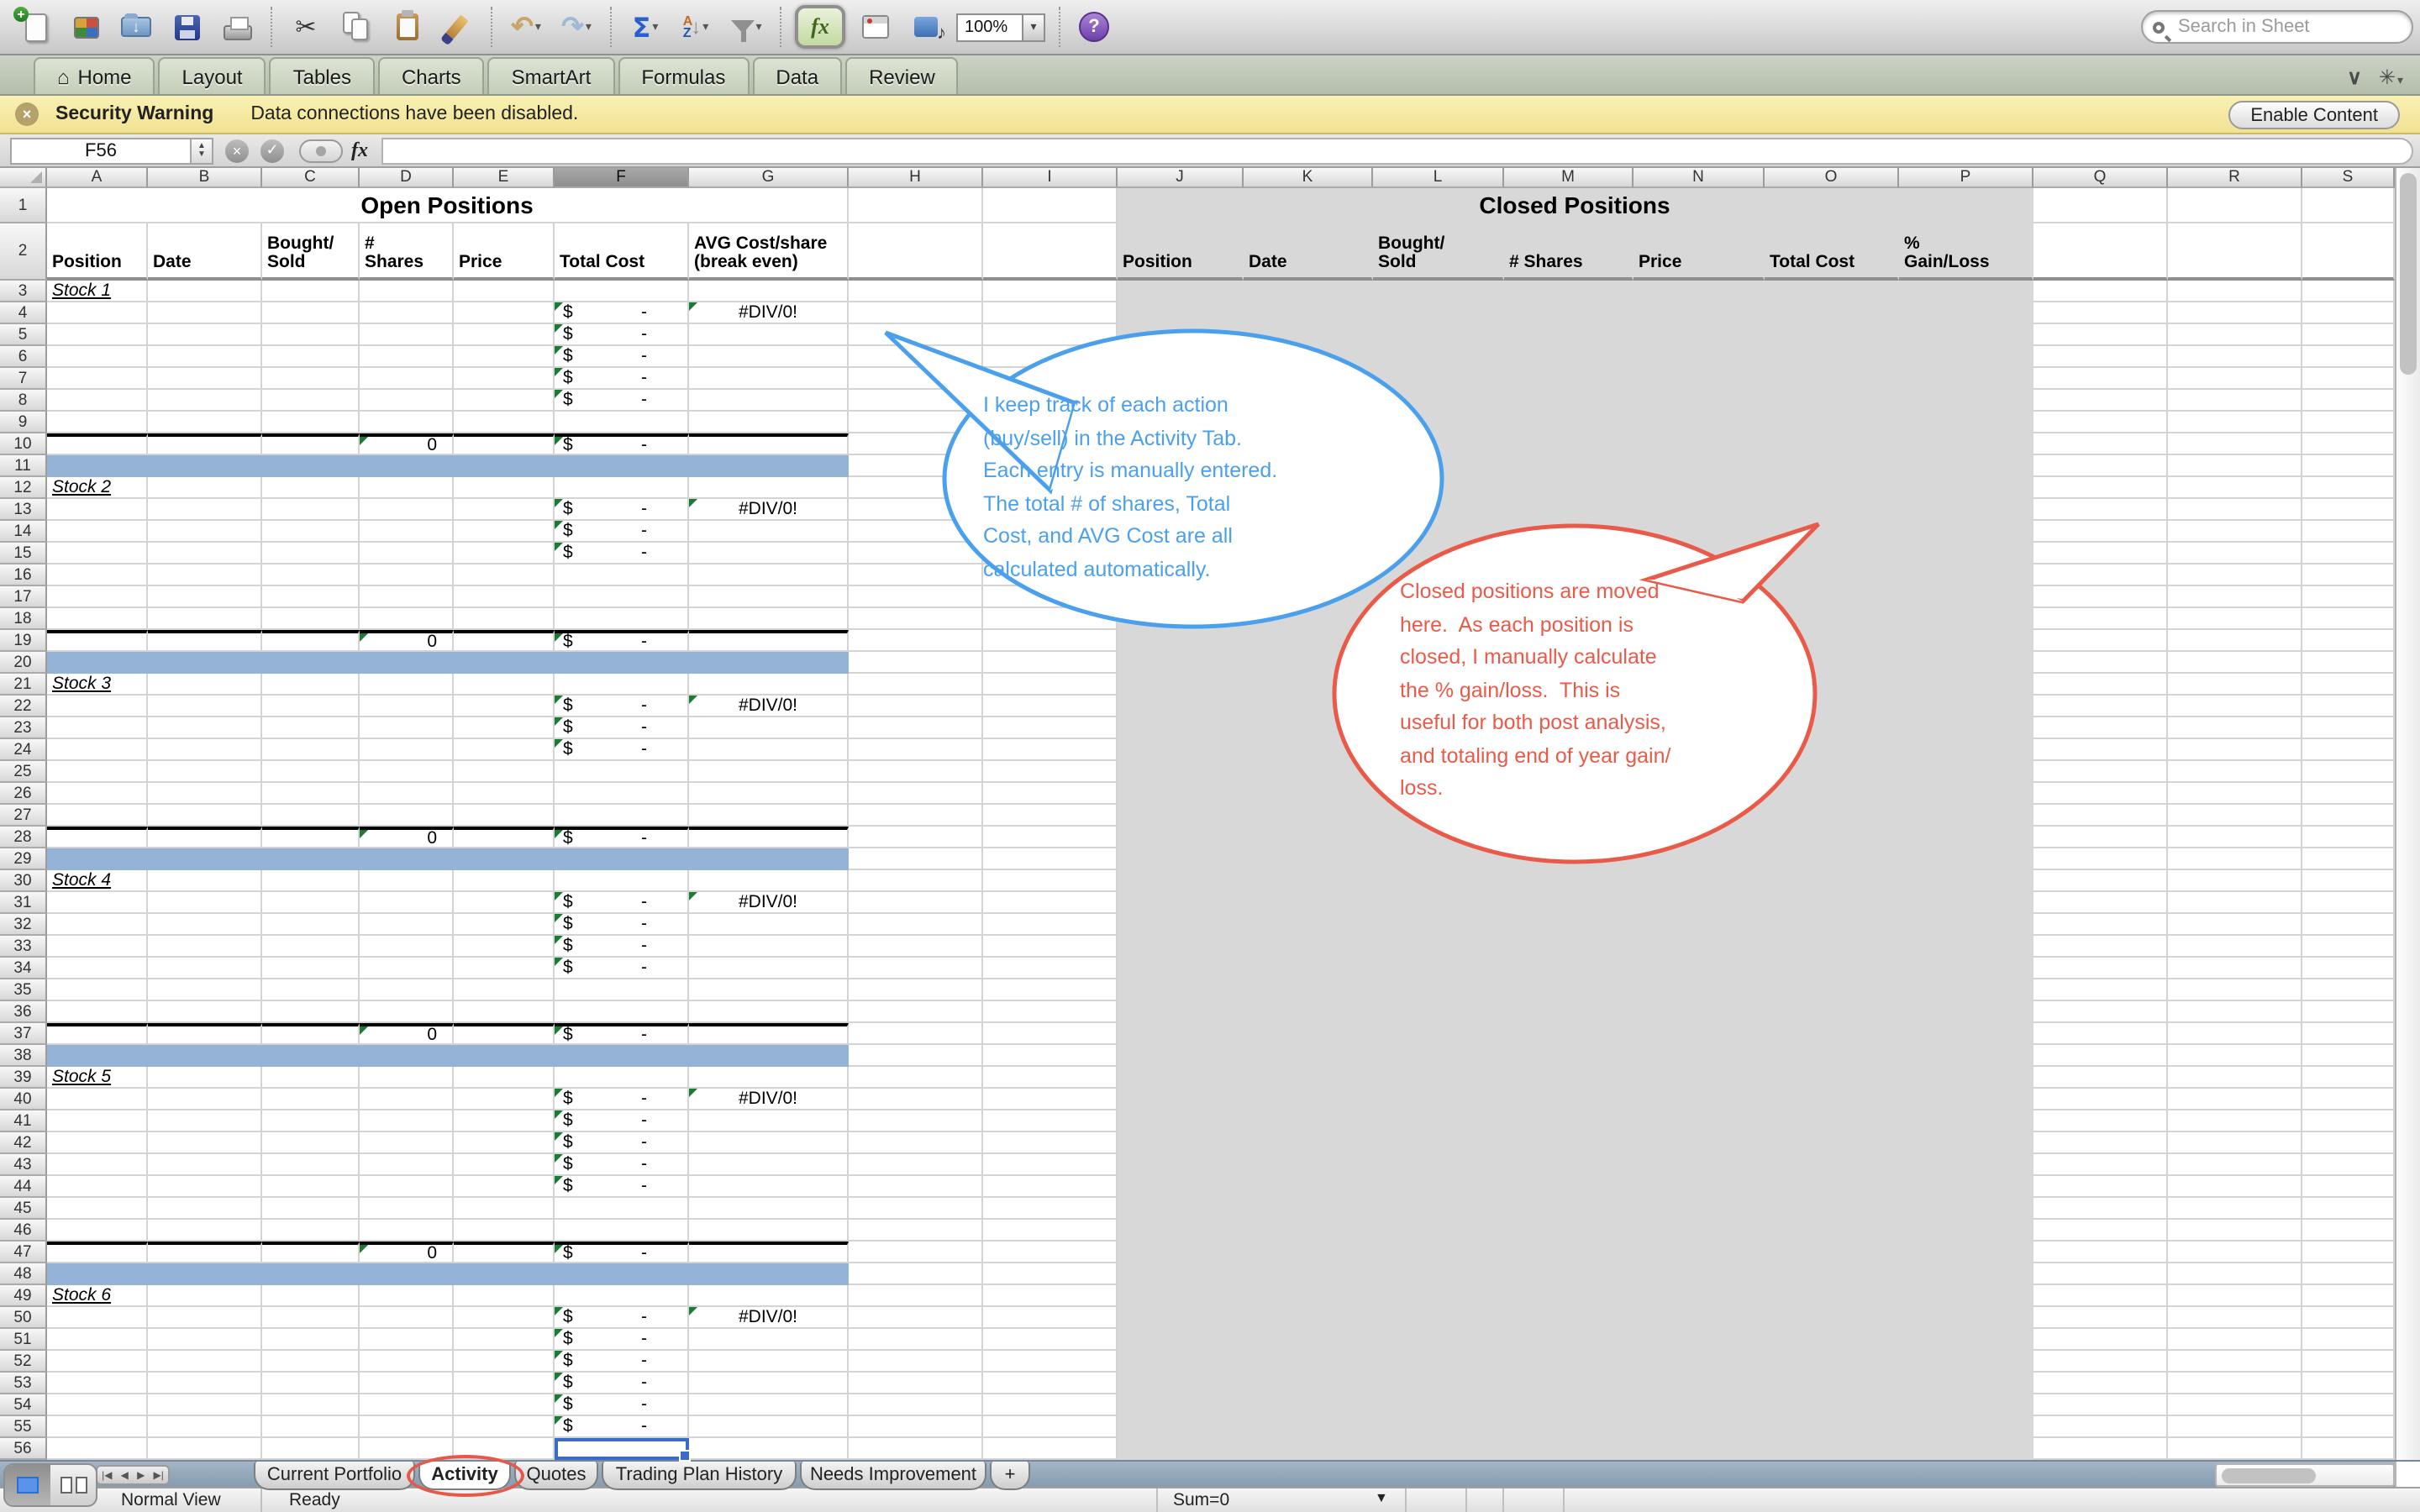 The height and width of the screenshot is (1512, 2420). What do you see at coordinates (1699, 252) in the screenshot?
I see `column-label-cell: Price` at bounding box center [1699, 252].